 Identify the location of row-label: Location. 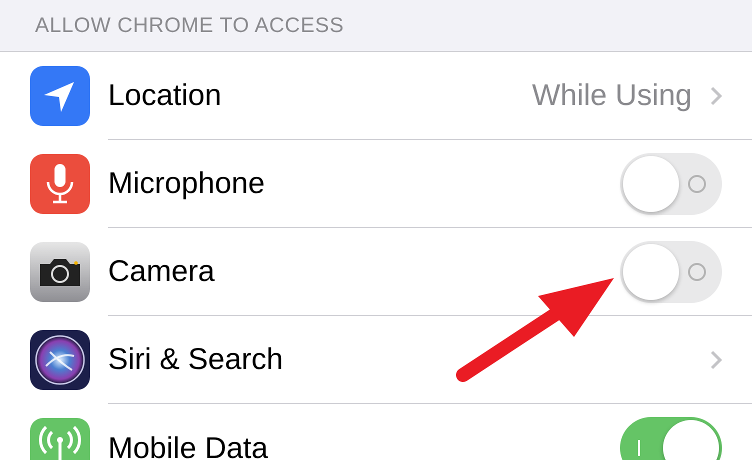
(320, 95).